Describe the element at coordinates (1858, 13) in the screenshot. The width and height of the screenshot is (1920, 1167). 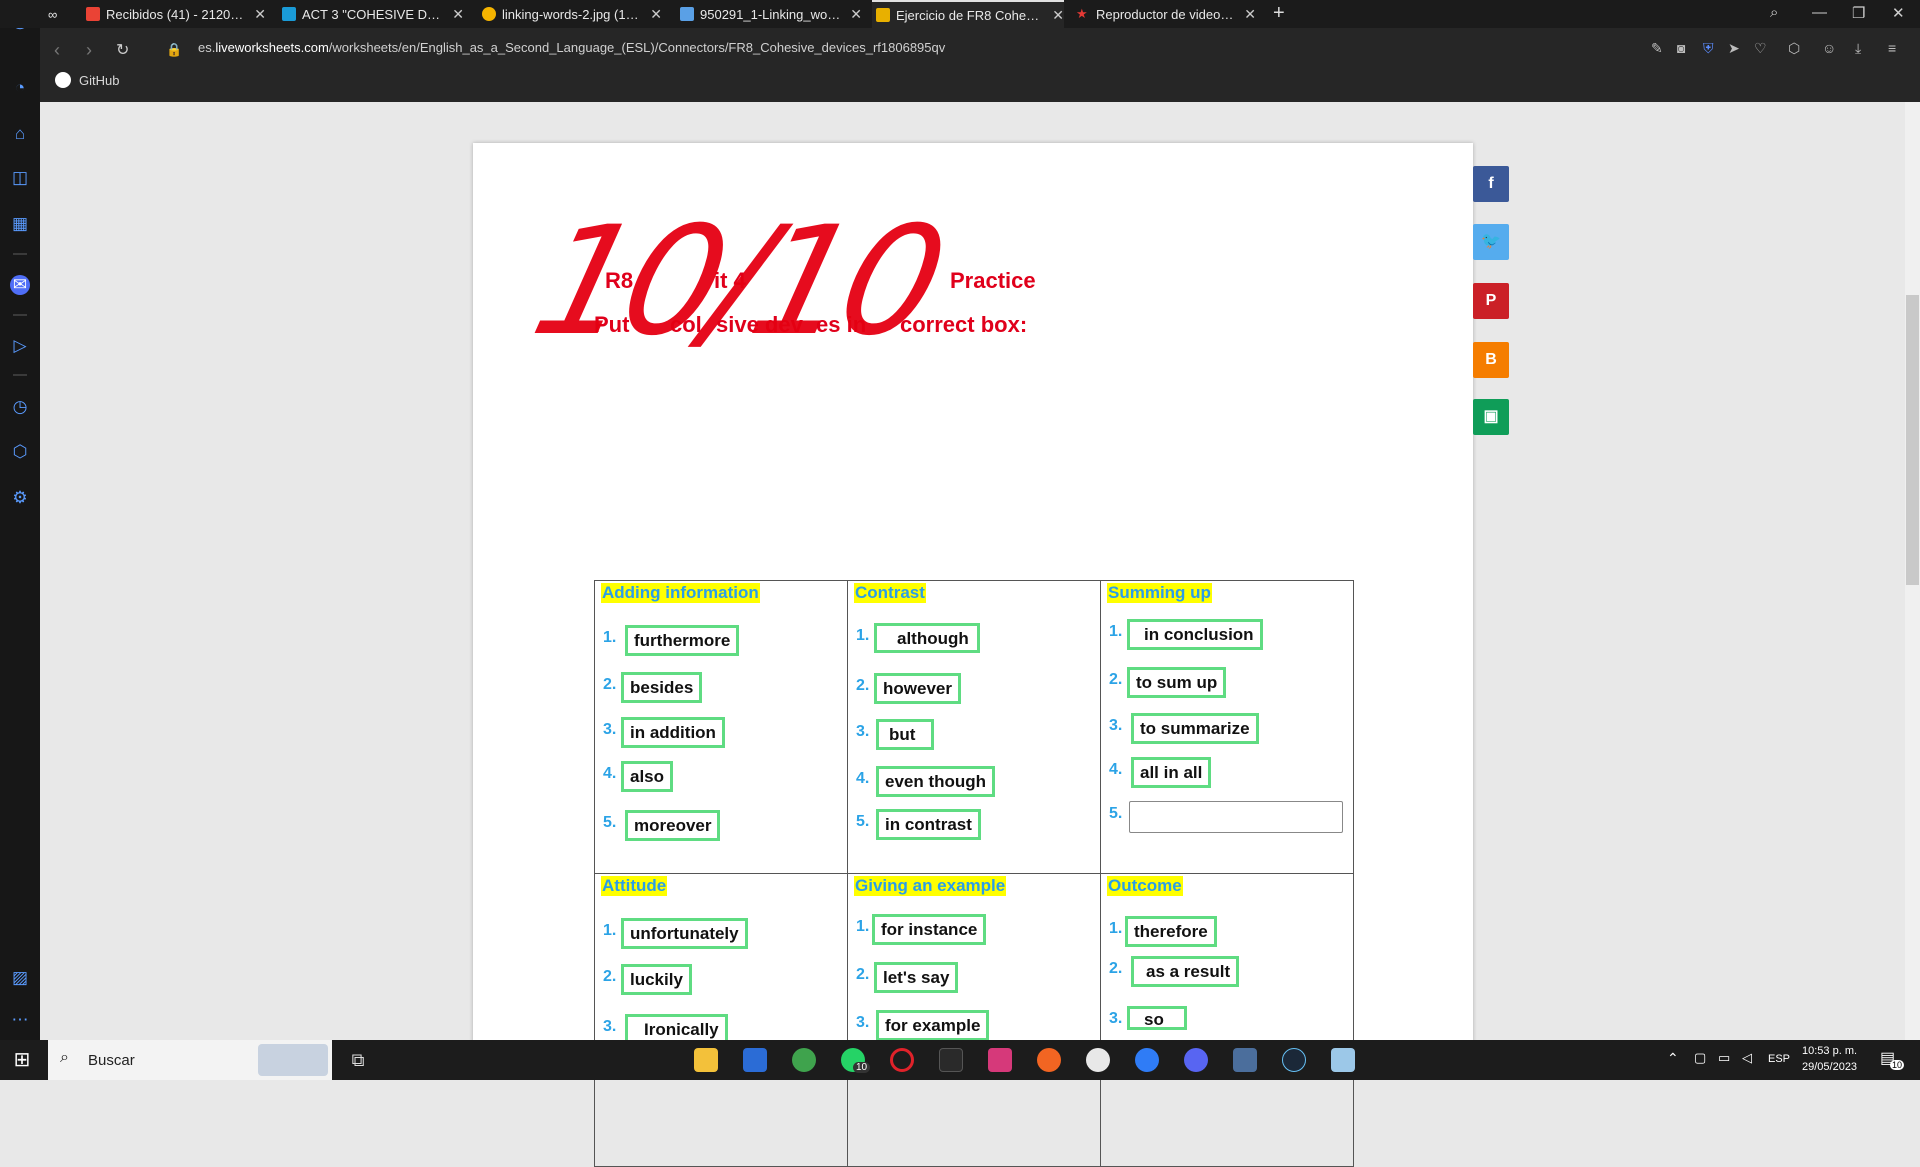
I see `restore-icon: ❐` at that location.